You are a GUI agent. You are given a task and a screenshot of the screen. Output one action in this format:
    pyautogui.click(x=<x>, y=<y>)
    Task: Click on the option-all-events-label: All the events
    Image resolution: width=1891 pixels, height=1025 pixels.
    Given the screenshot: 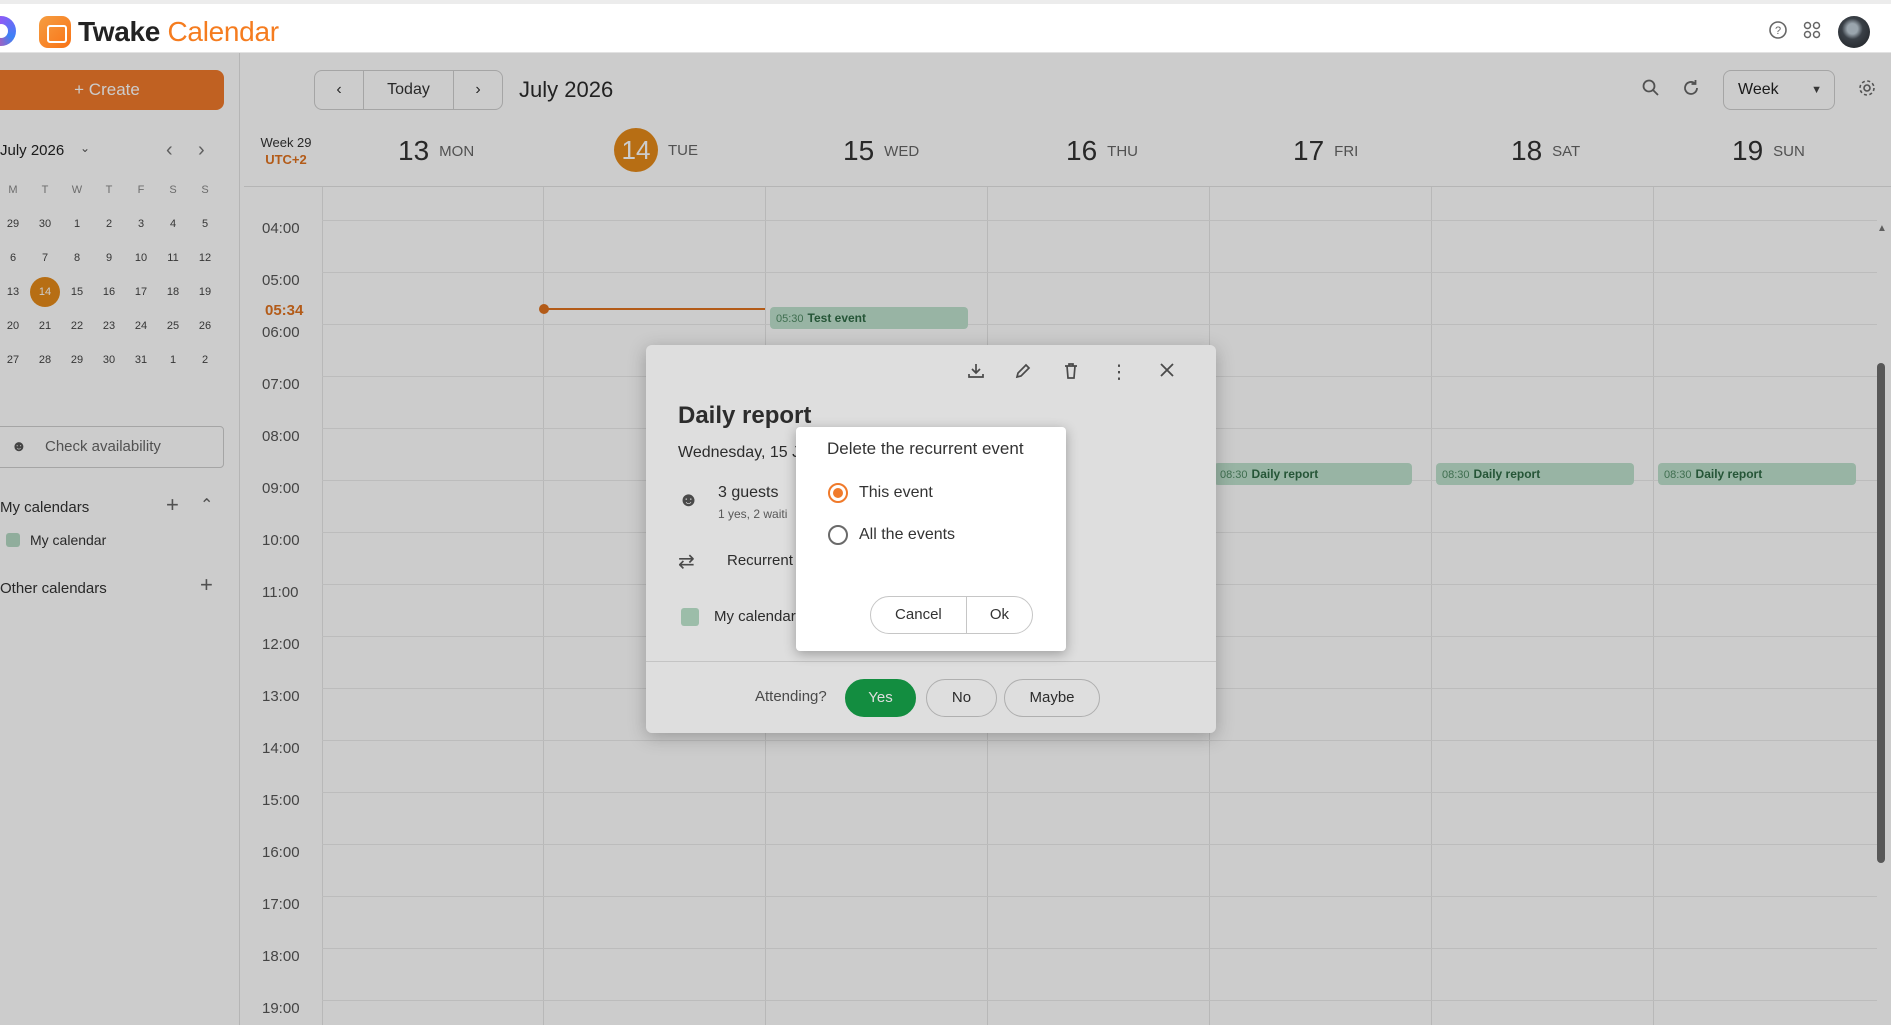 What is the action you would take?
    pyautogui.click(x=907, y=534)
    